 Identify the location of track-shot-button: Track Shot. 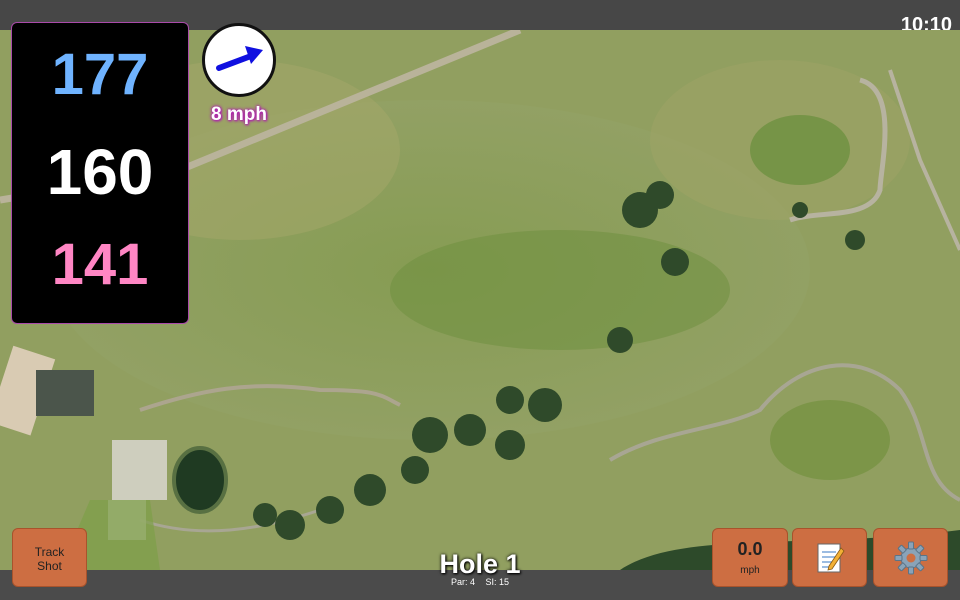
(49, 557).